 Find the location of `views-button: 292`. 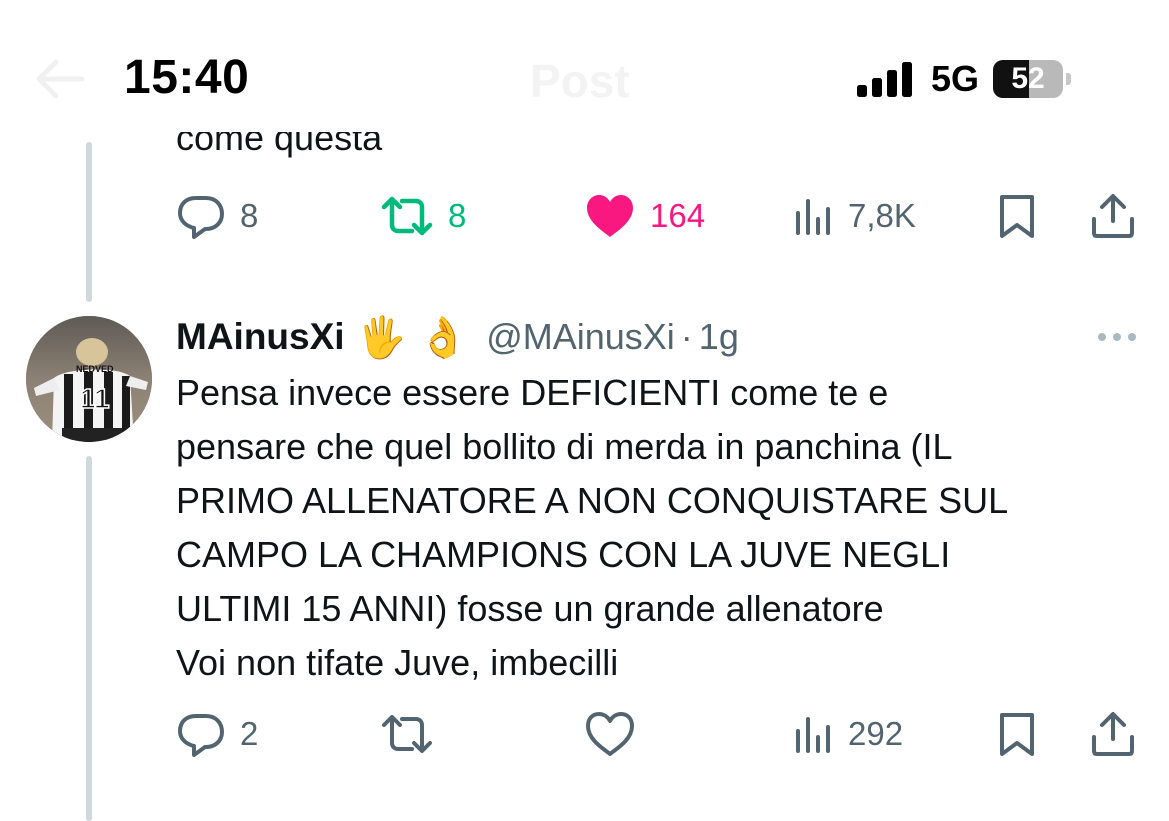

views-button: 292 is located at coordinates (847, 734).